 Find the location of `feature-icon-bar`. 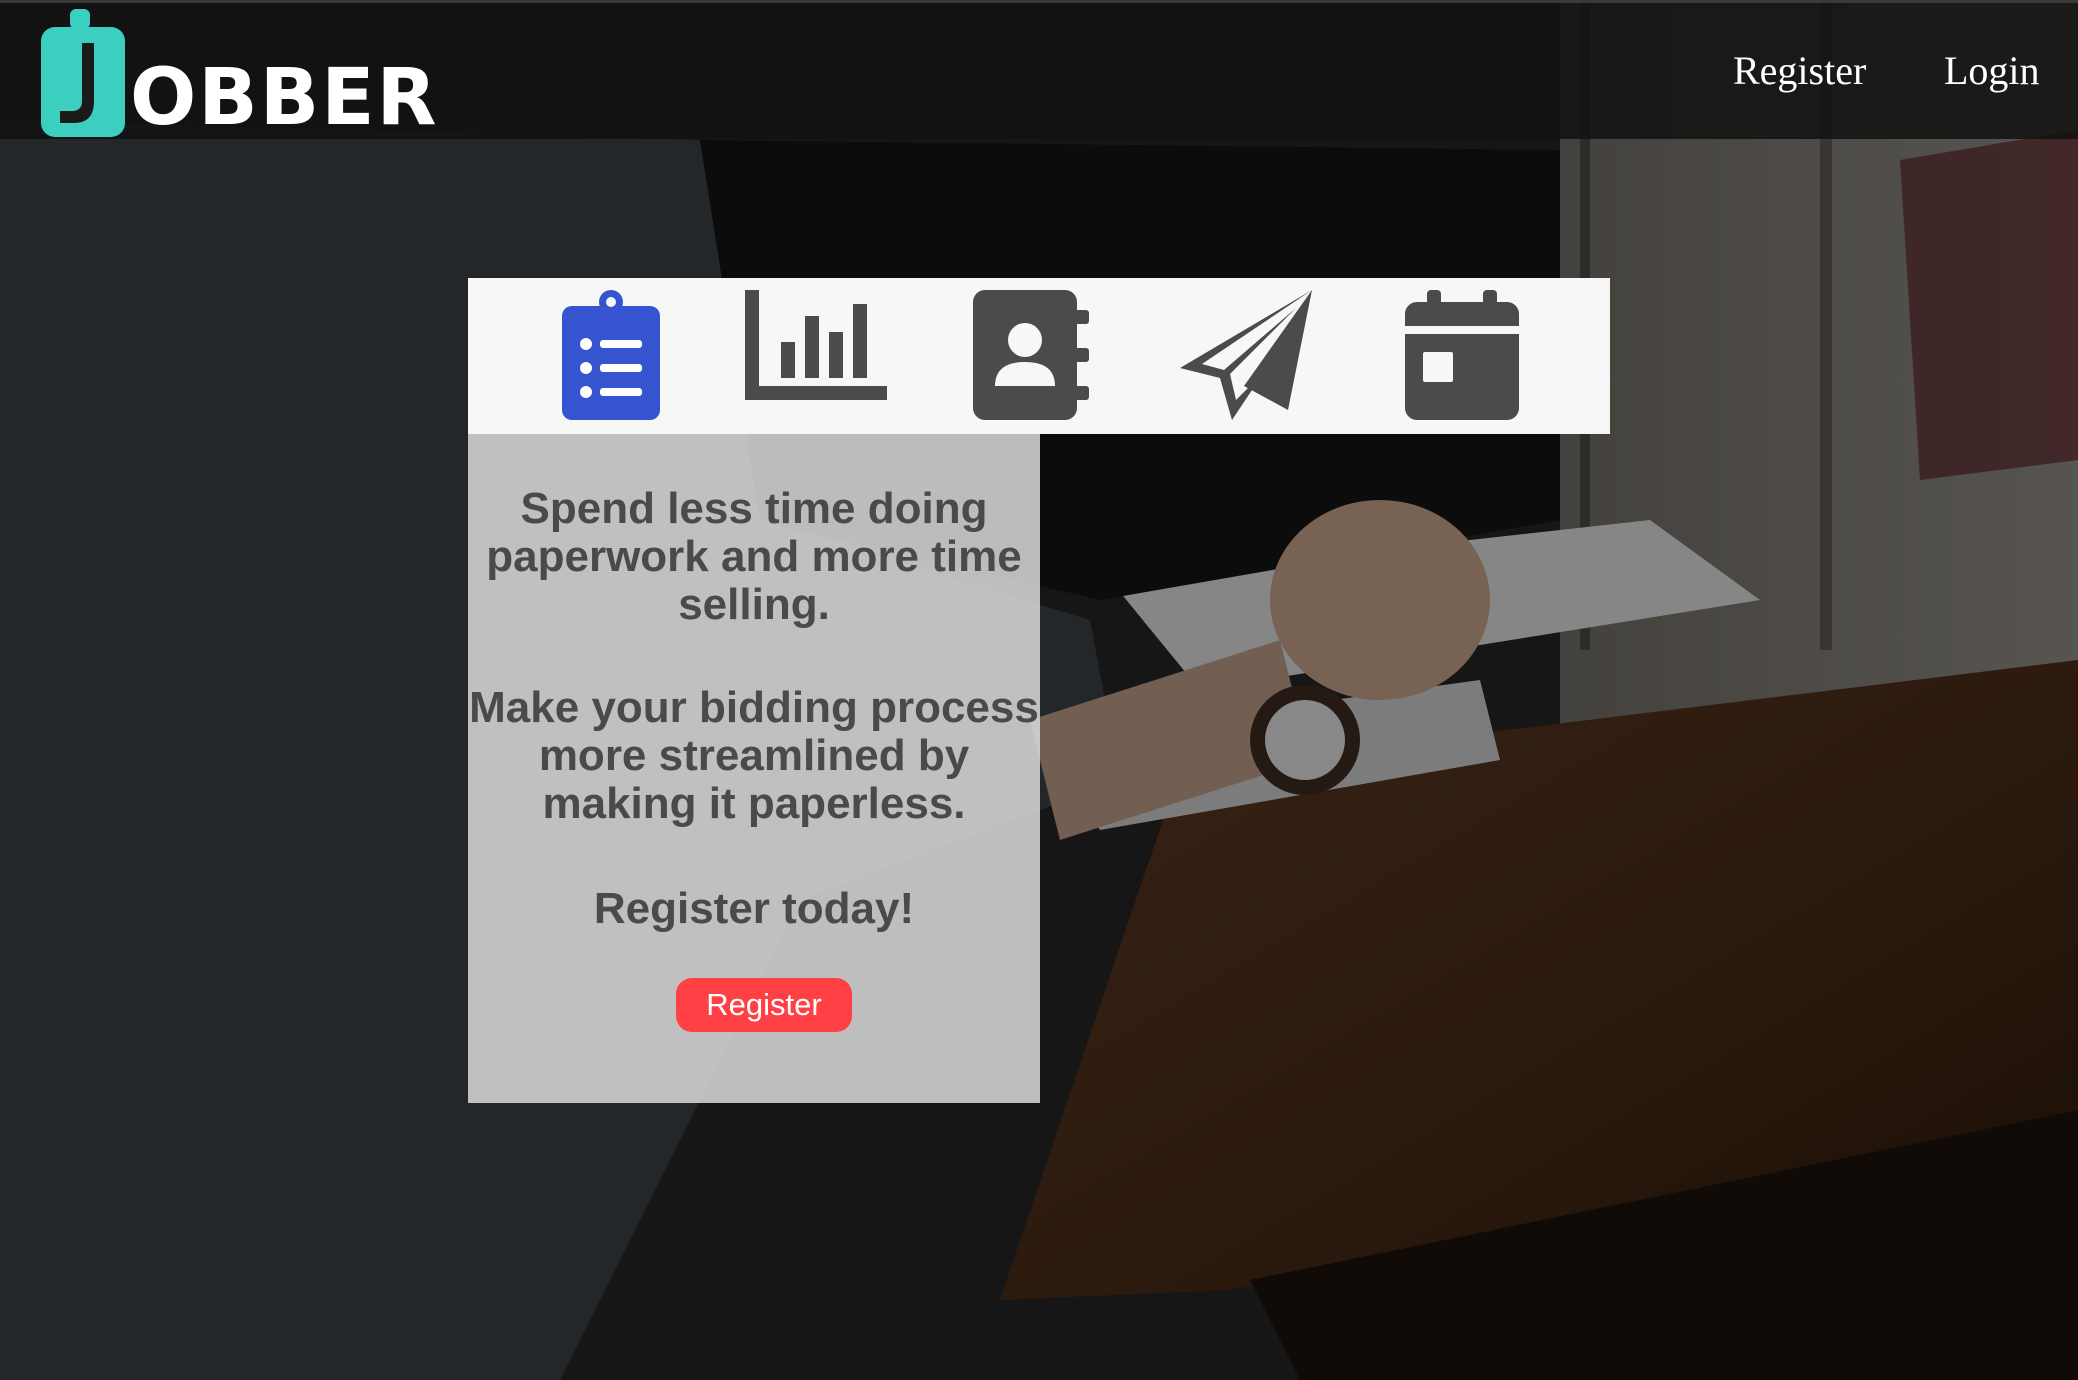

feature-icon-bar is located at coordinates (1039, 356).